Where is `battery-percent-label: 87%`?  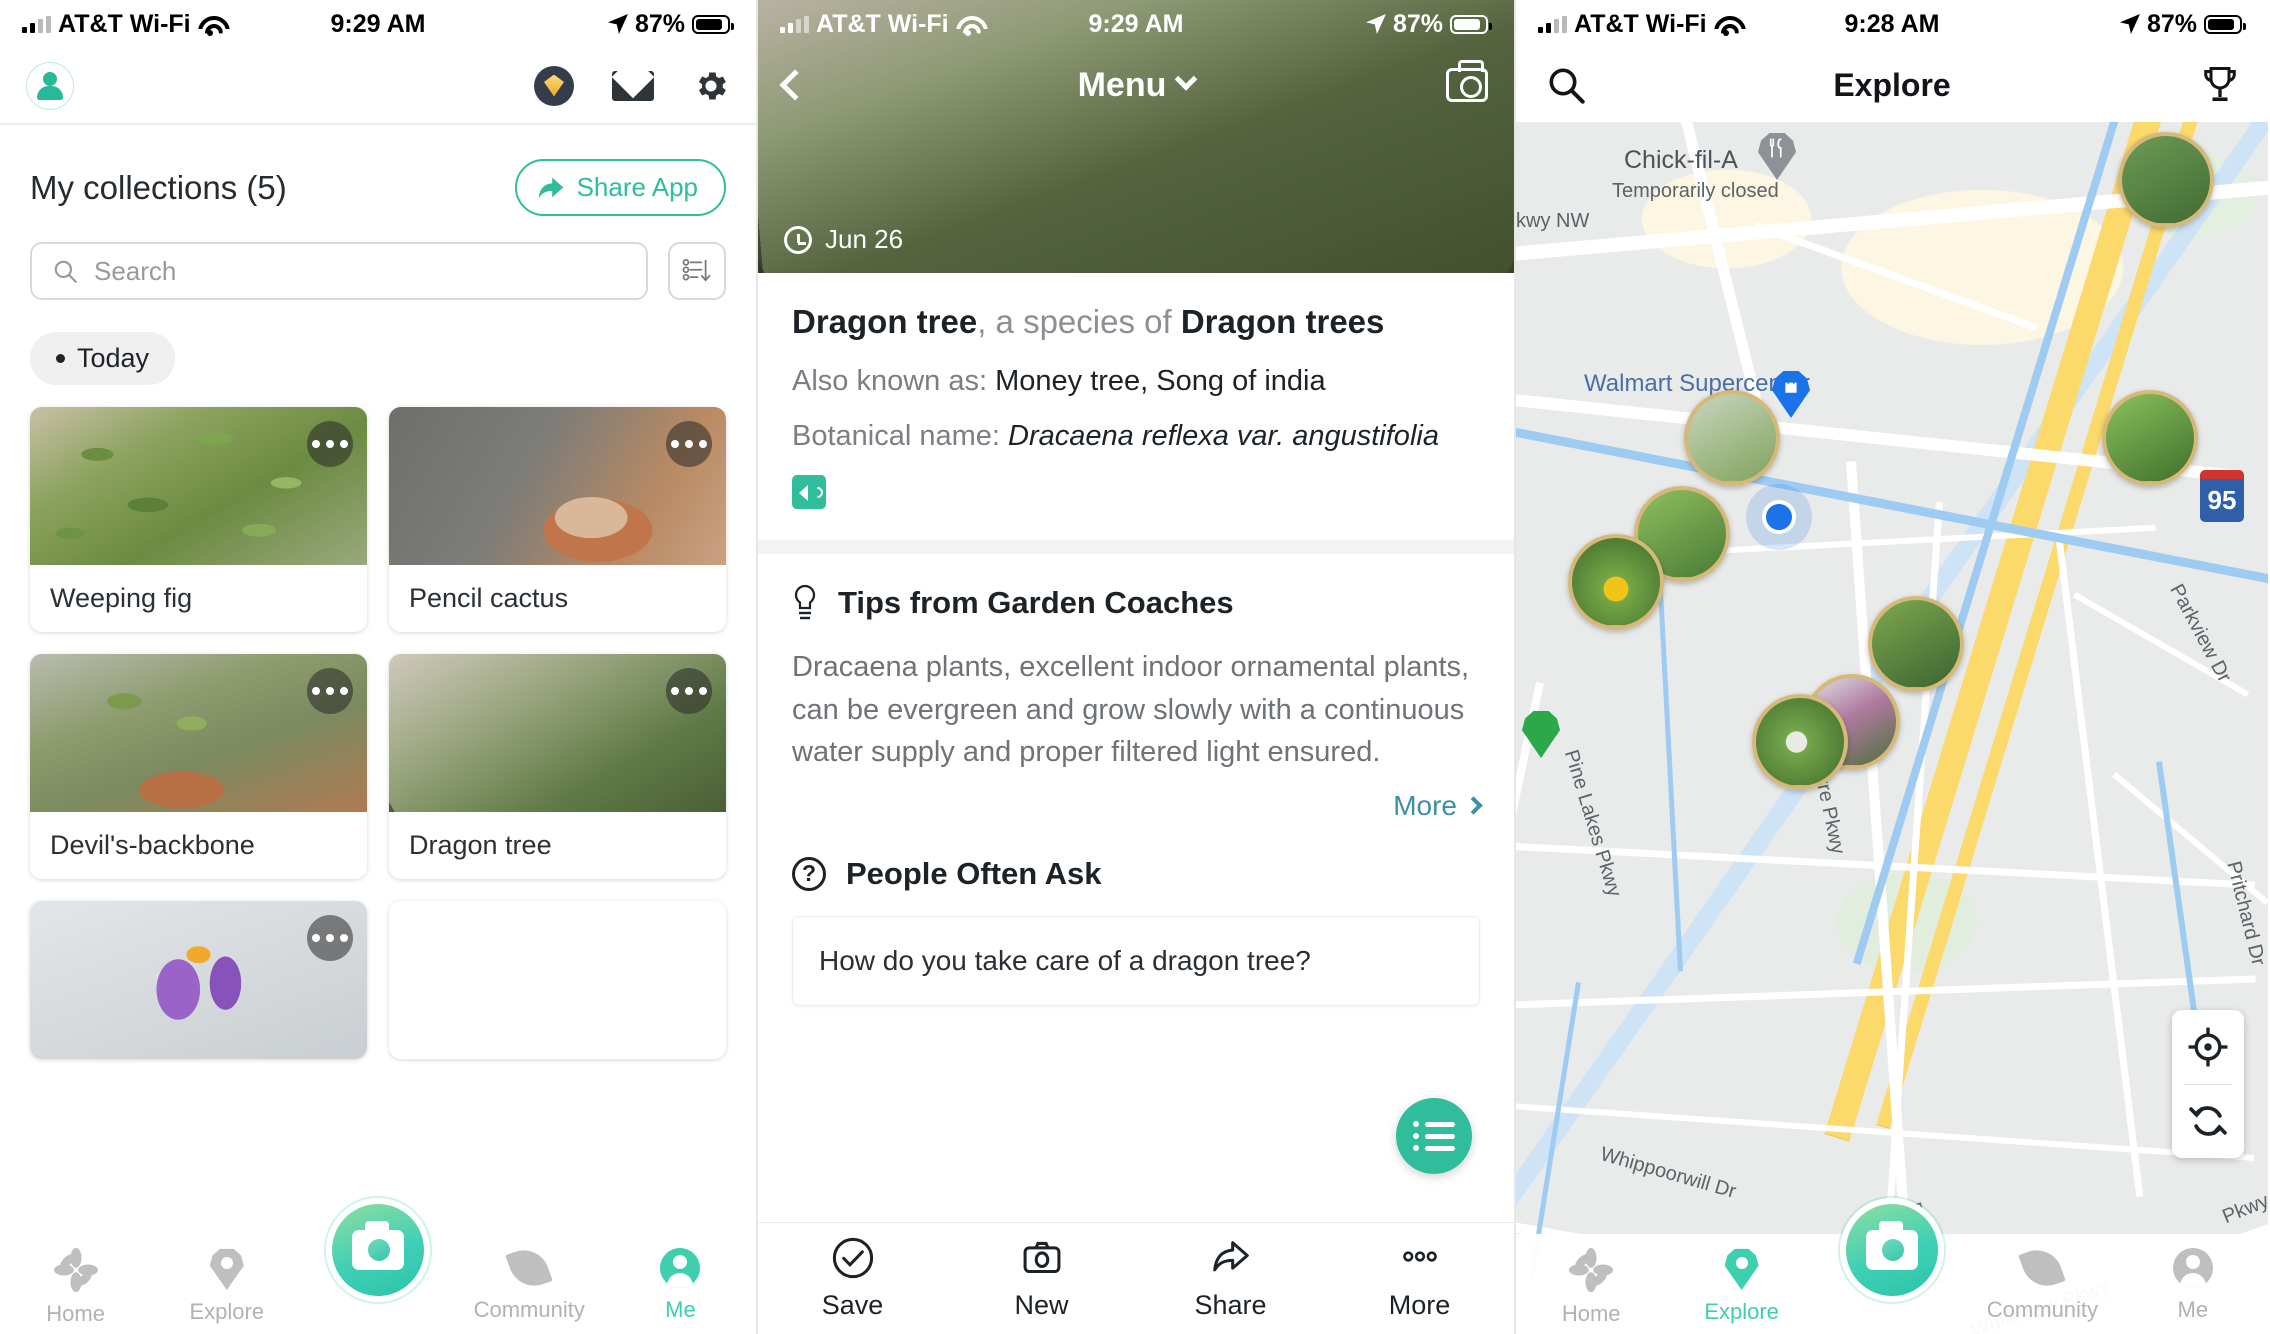
battery-percent-label: 87% is located at coordinates (659, 23).